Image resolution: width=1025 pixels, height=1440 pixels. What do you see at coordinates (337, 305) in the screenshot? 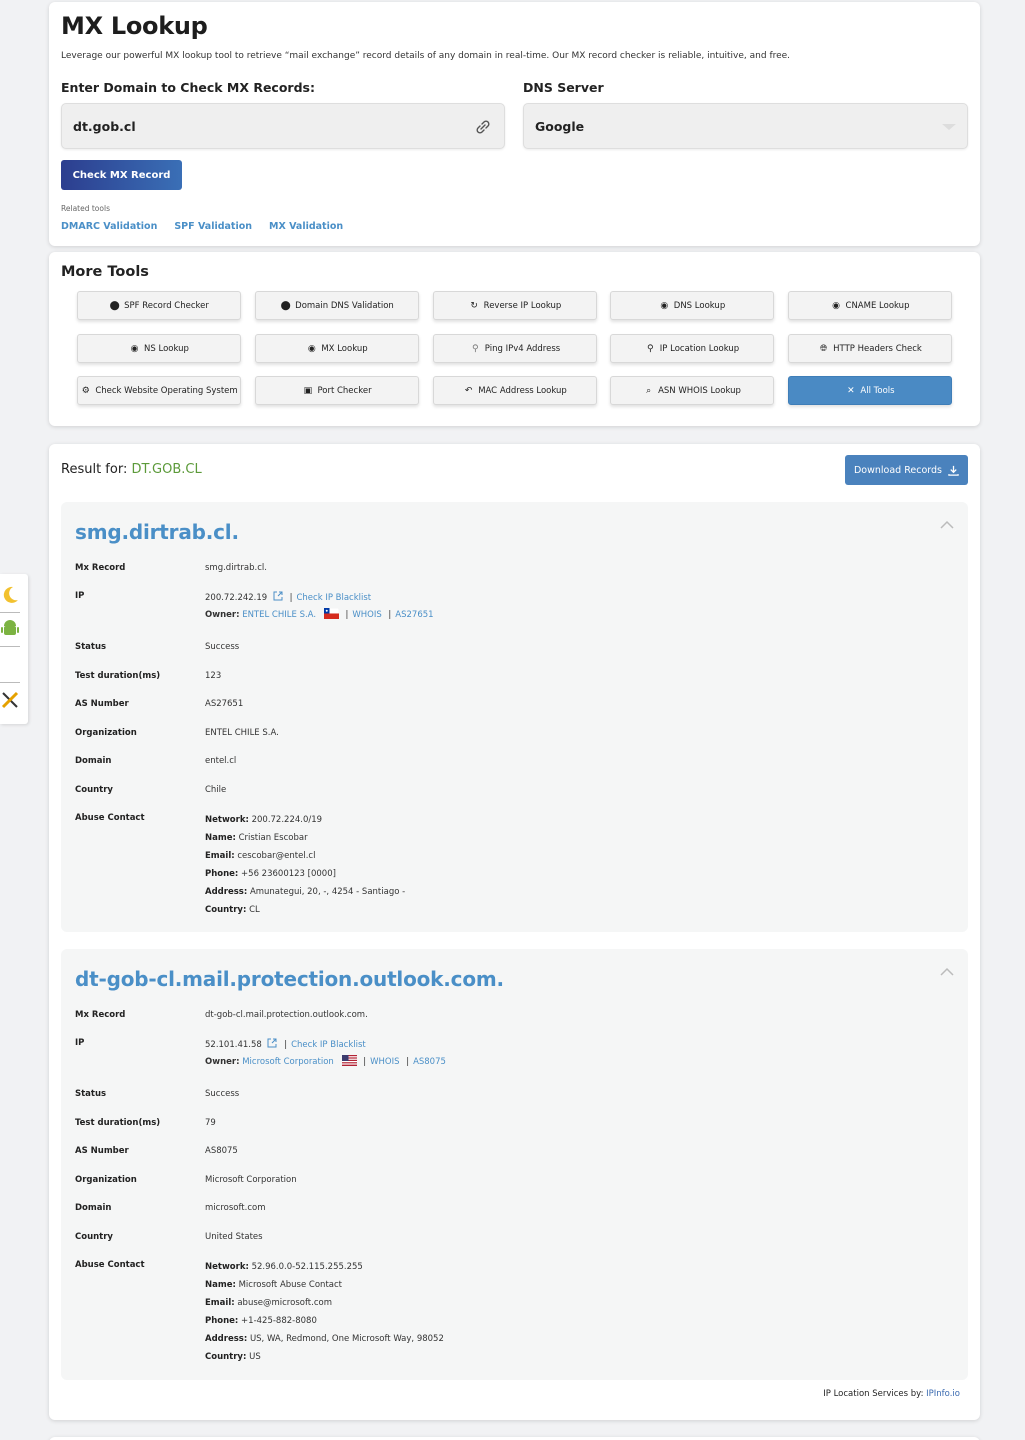
I see `tool-domain-dns-validation: ⬤ Domain DNS Validation` at bounding box center [337, 305].